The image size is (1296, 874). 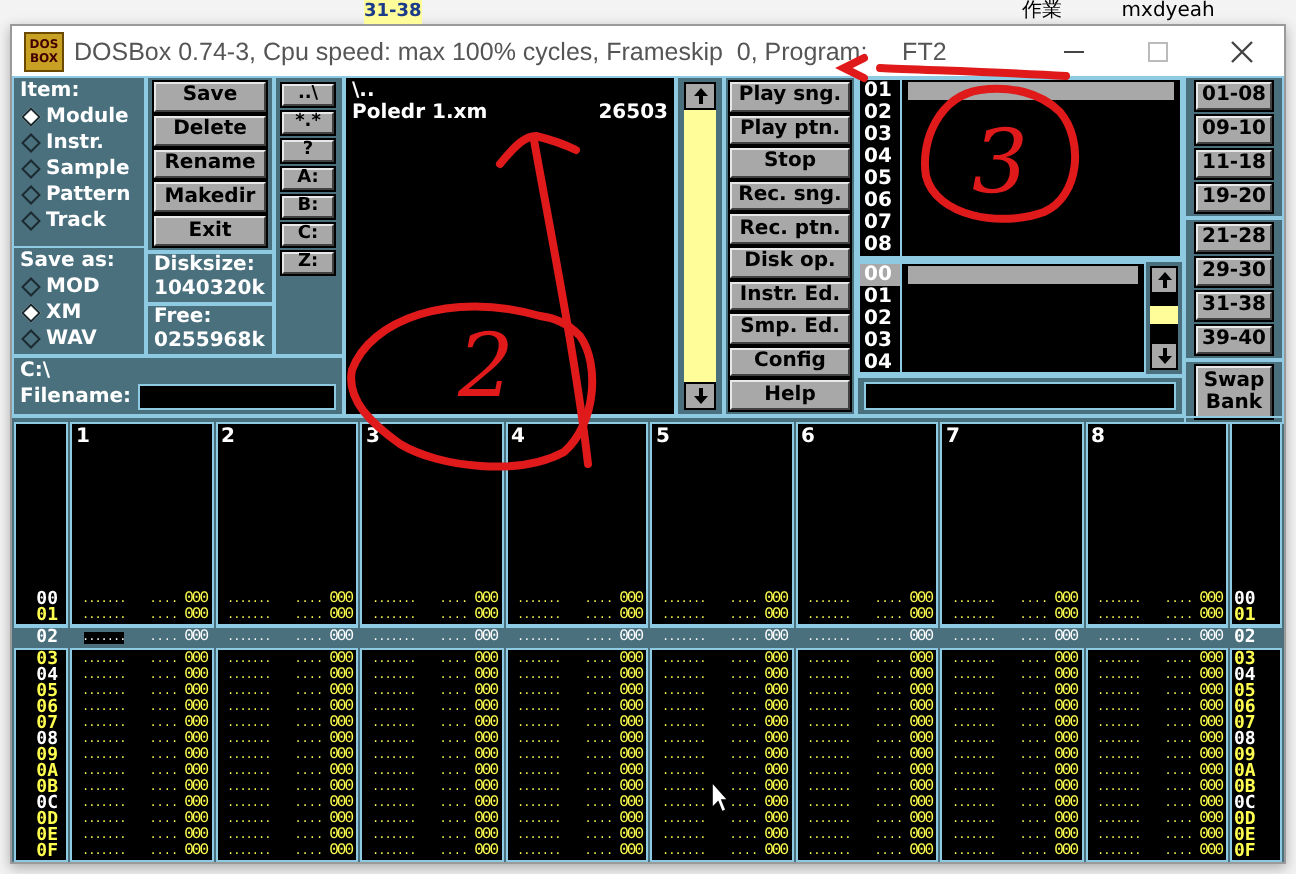 What do you see at coordinates (210, 197) in the screenshot?
I see `button: Makedir` at bounding box center [210, 197].